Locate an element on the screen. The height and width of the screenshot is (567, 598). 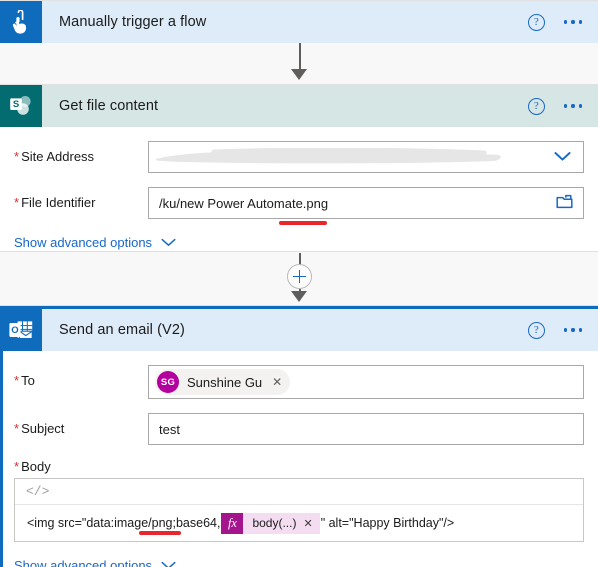
card-header-actions-trigger: ? is located at coordinates (562, 22).